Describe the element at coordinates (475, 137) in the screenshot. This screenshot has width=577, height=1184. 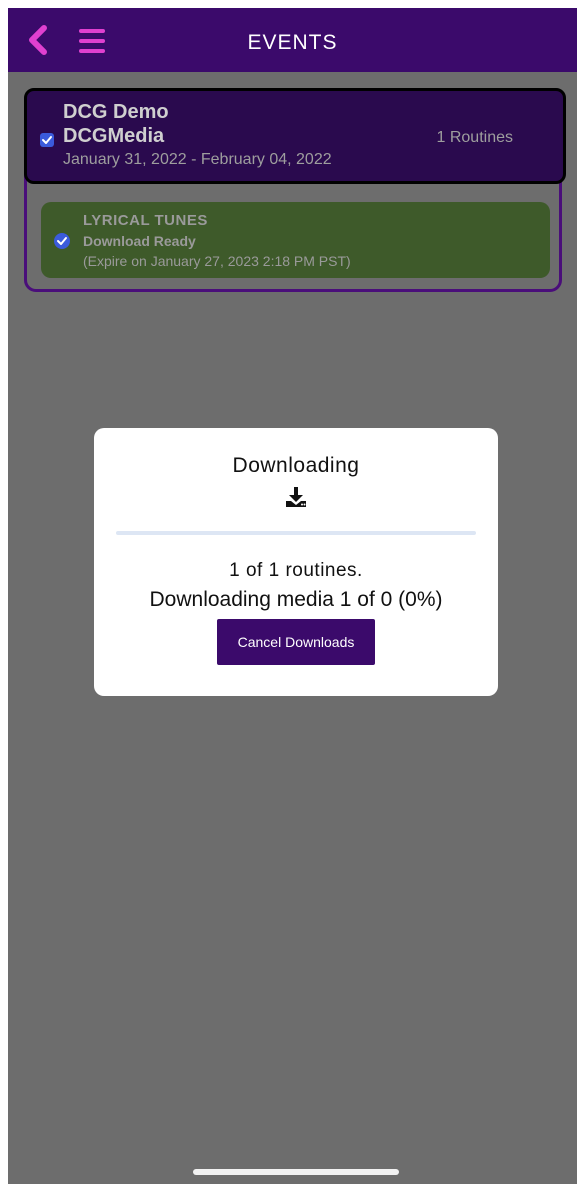
I see `event-routines-count: 1 Routines` at that location.